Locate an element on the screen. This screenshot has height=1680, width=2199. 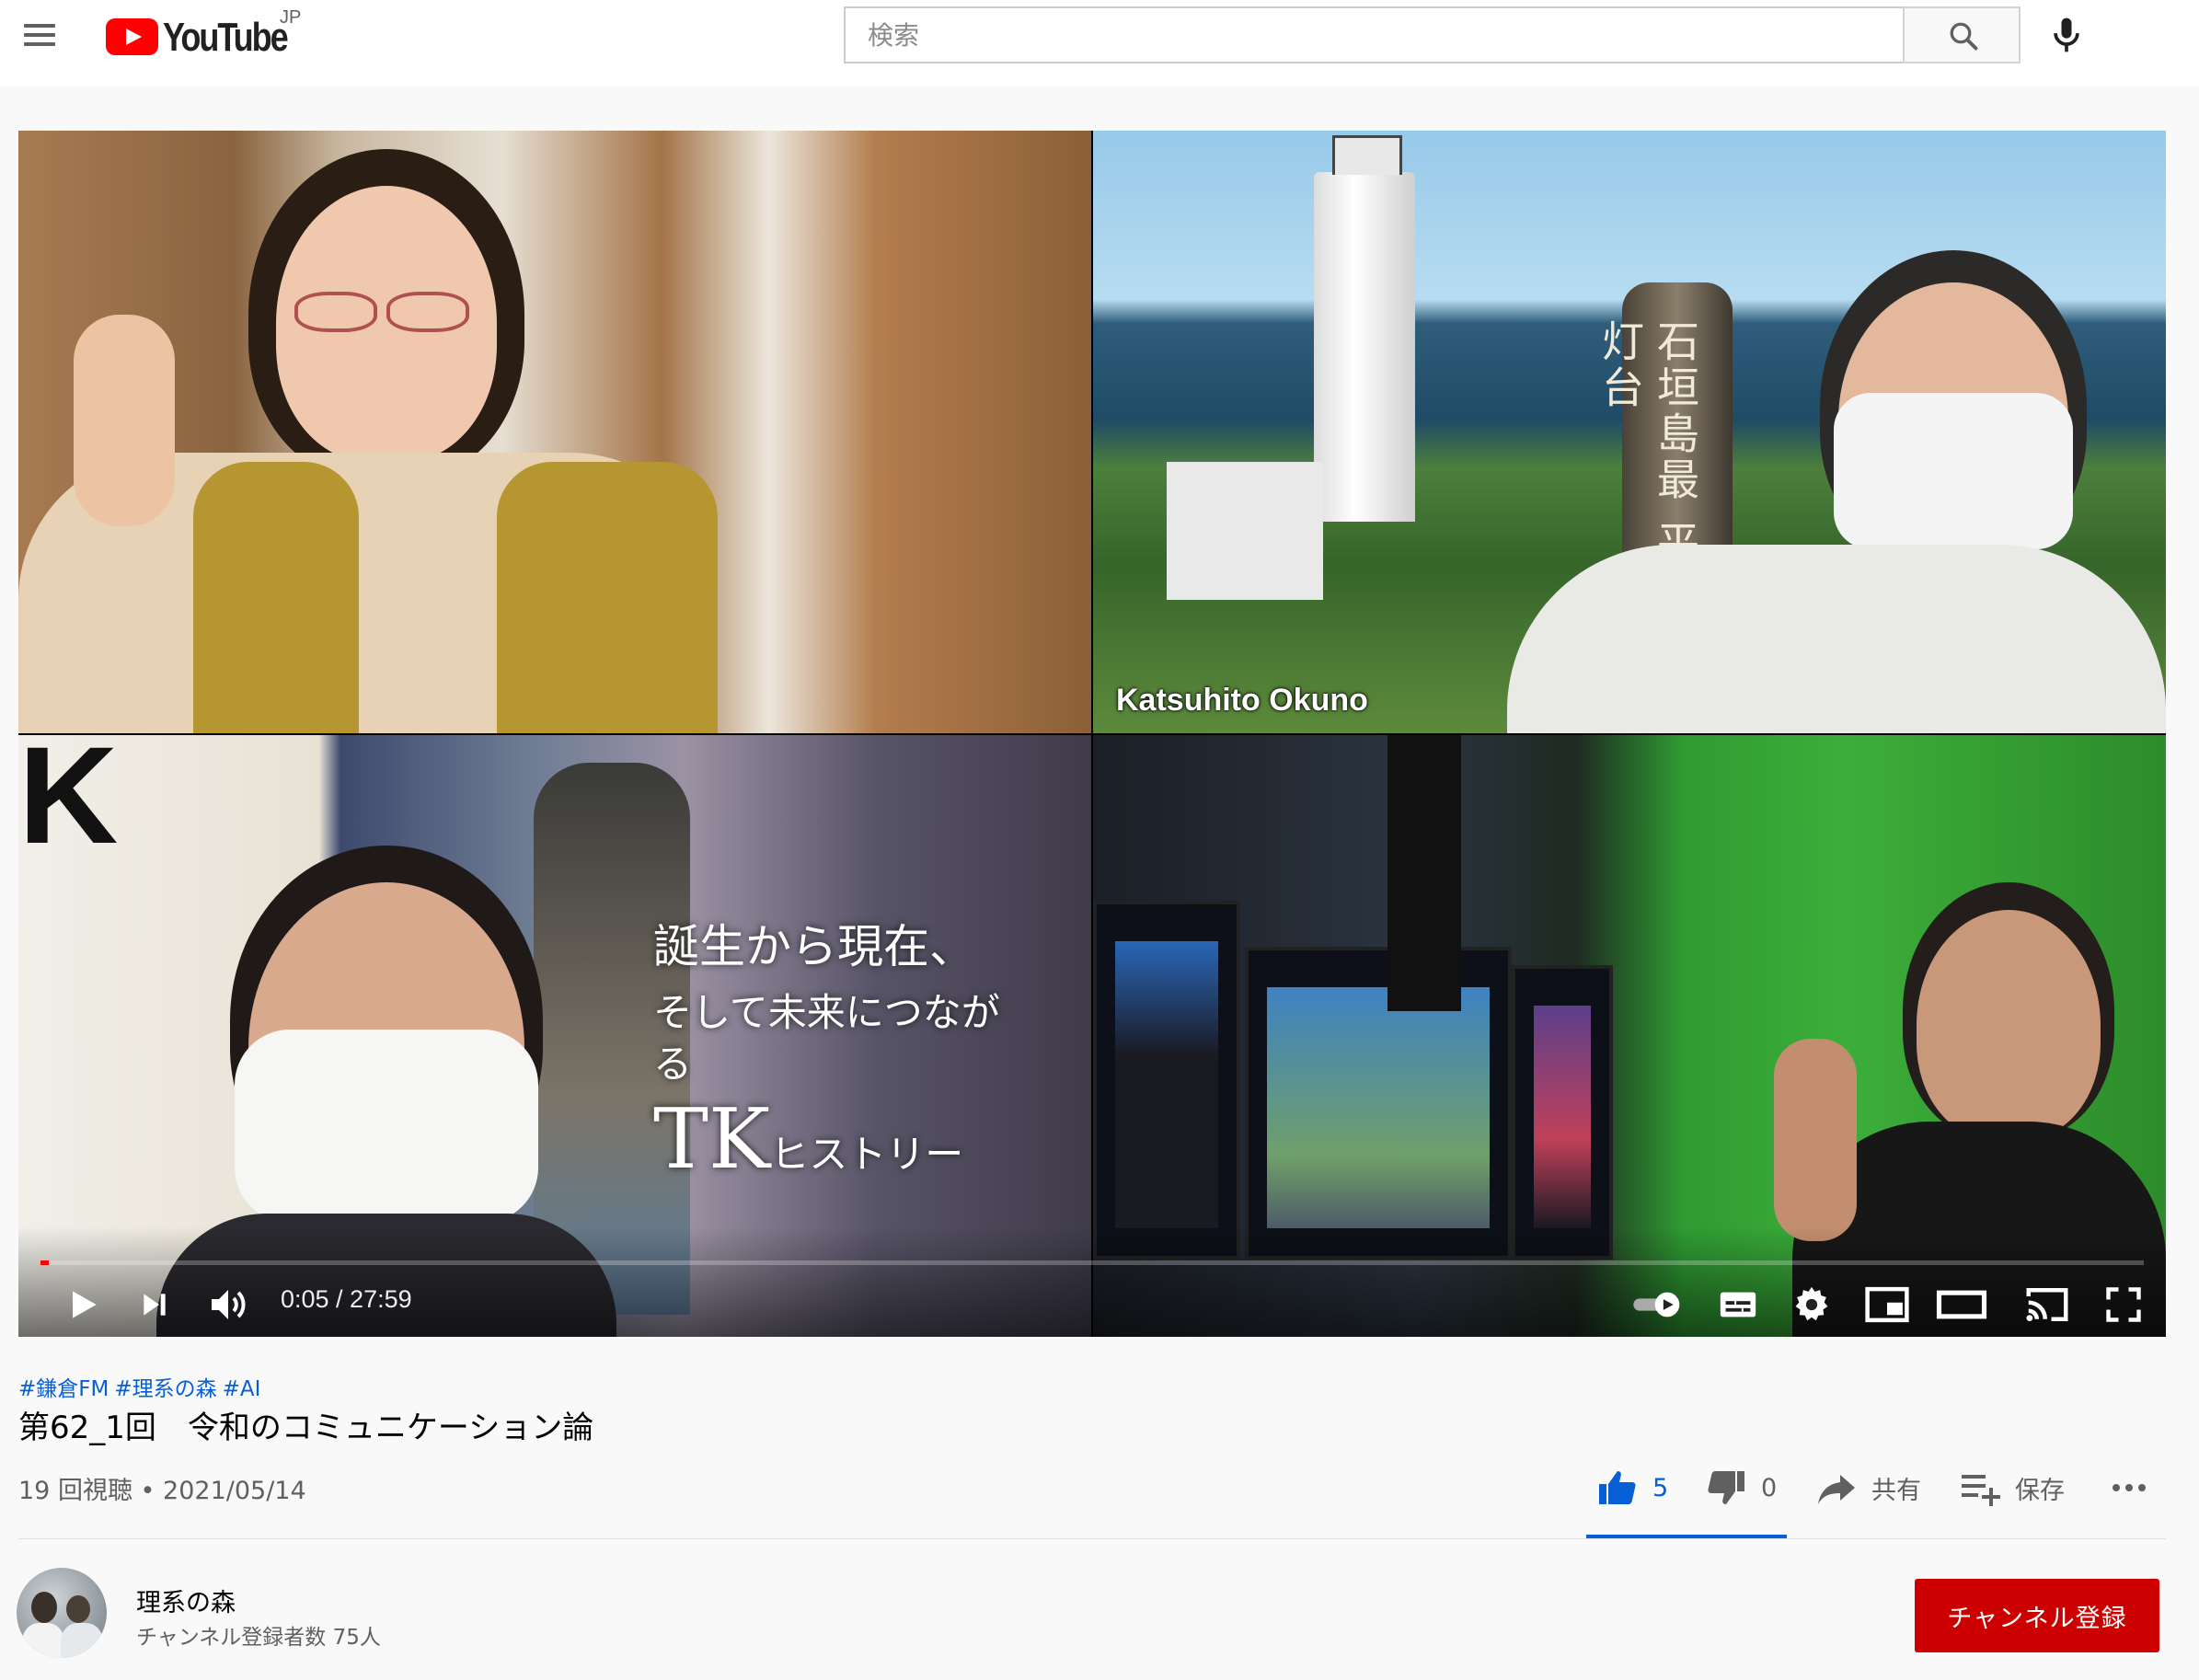
hashtag-link: #理系の森 is located at coordinates (165, 1389).